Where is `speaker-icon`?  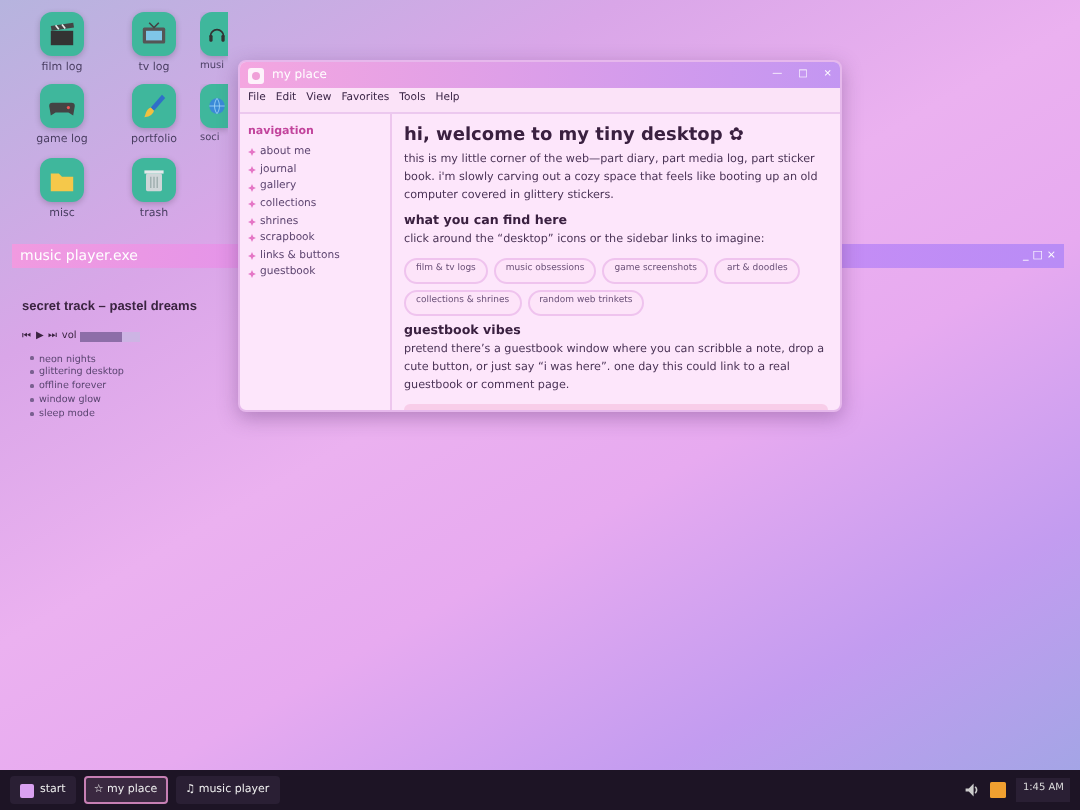
speaker-icon is located at coordinates (972, 790).